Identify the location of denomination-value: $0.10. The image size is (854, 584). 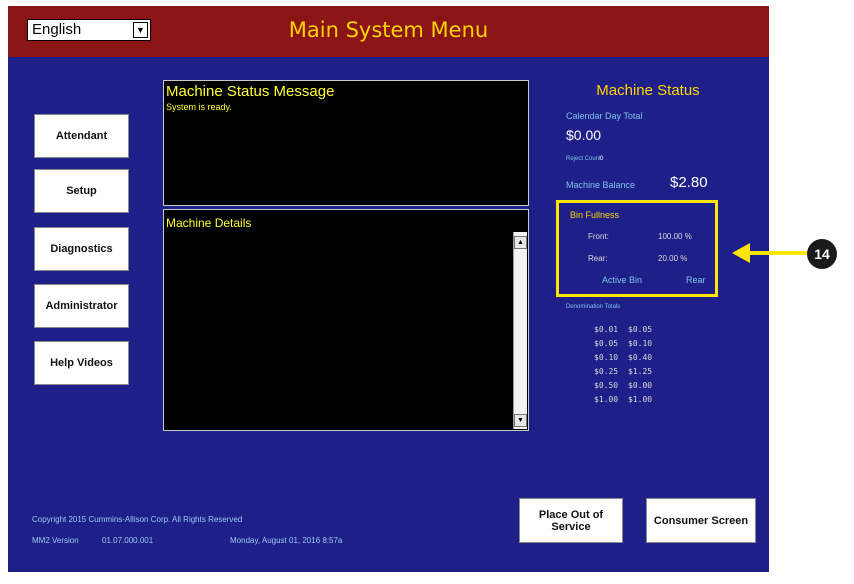
(606, 357).